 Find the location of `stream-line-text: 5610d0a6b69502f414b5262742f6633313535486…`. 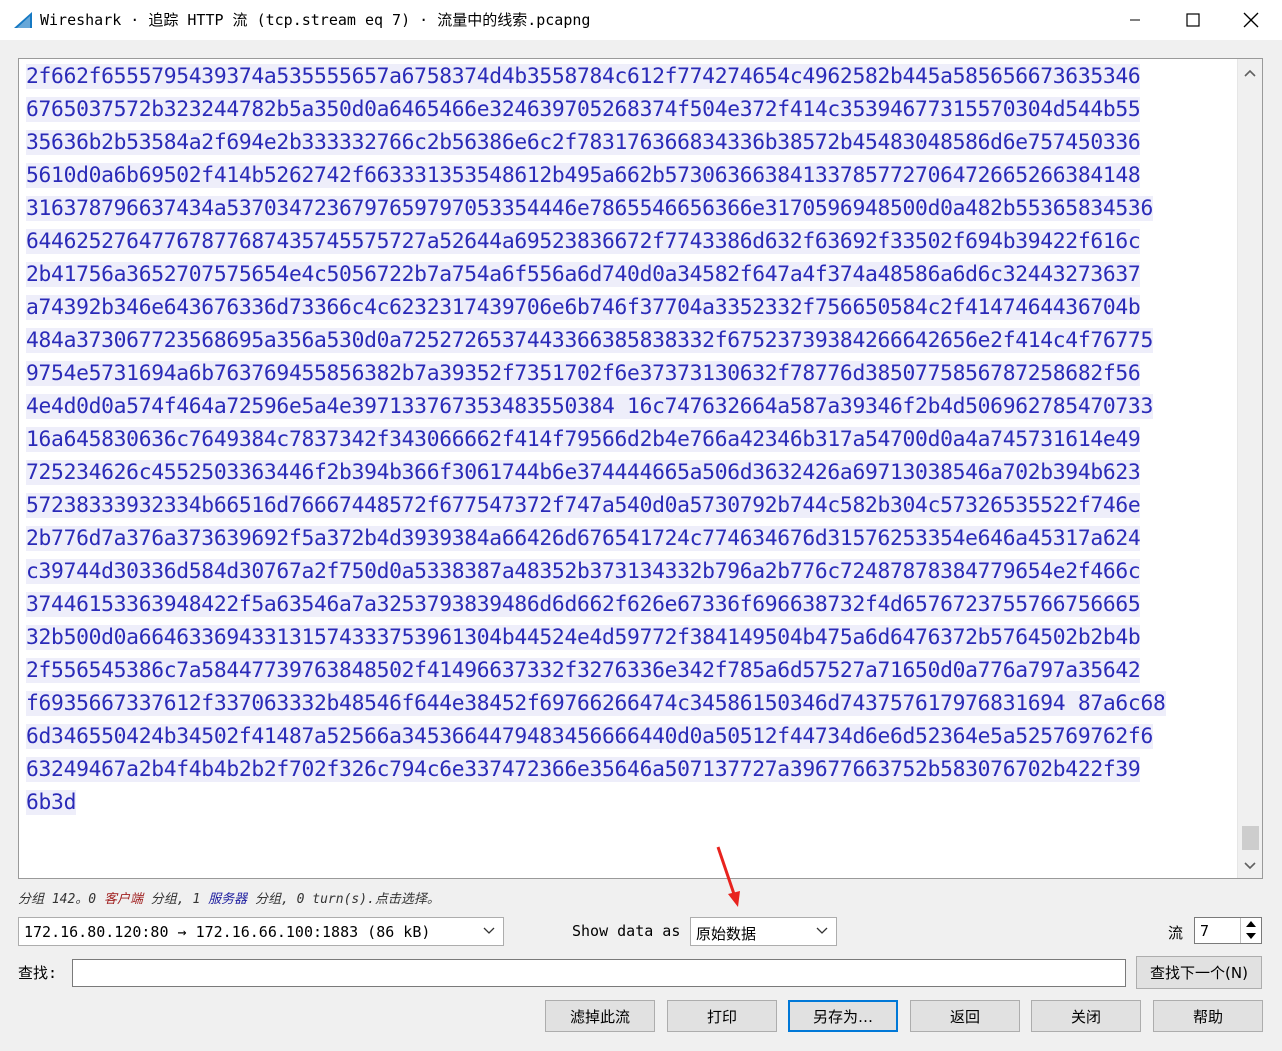

stream-line-text: 5610d0a6b69502f414b5262742f6633313535486… is located at coordinates (583, 175).